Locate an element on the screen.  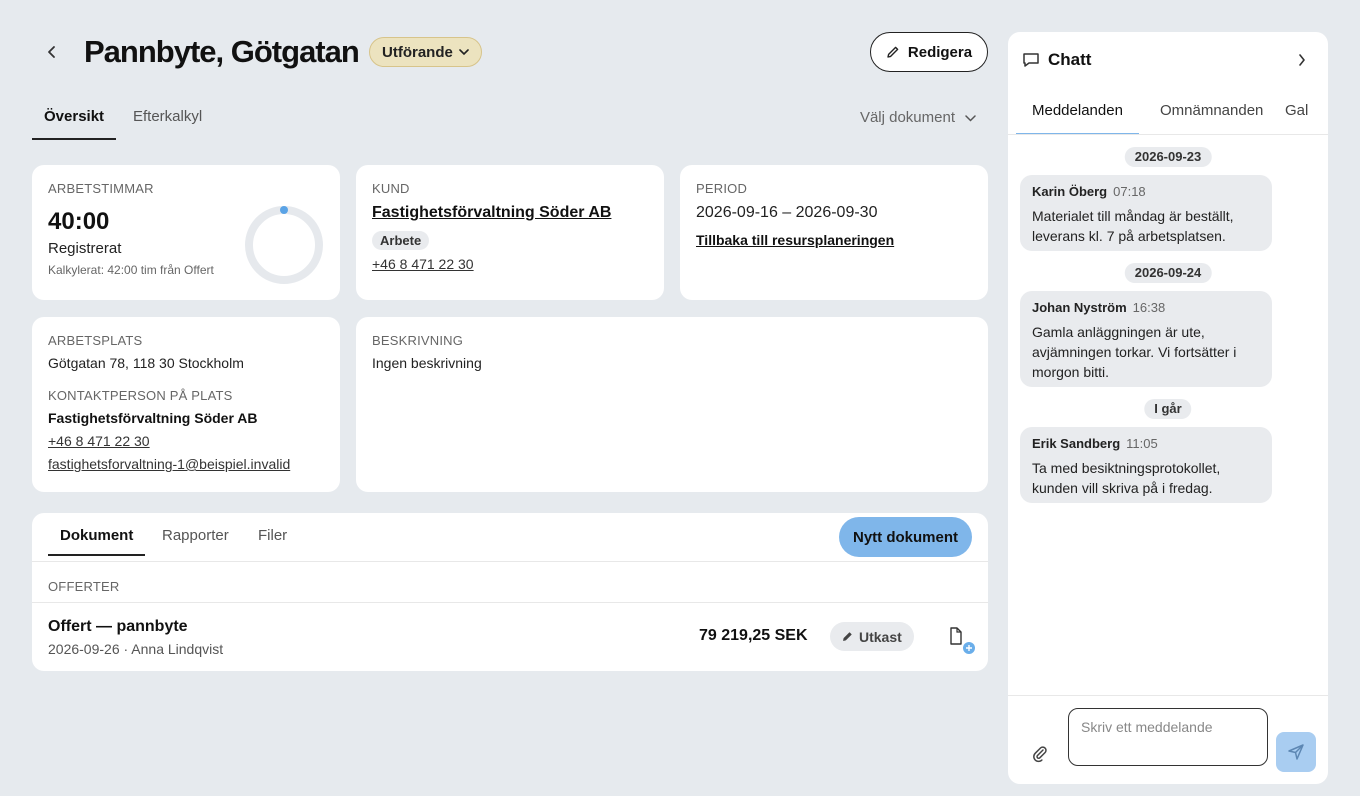
status-dropdown: Utförande is located at coordinates (425, 52).